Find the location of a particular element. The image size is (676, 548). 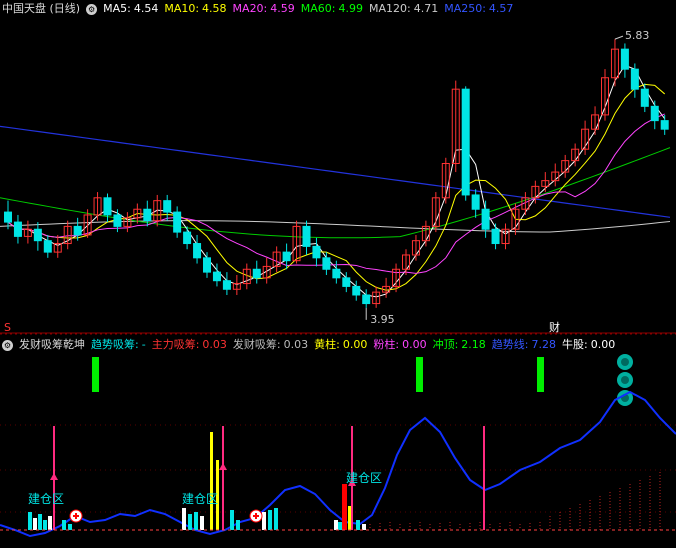

high-label: 5.83 is located at coordinates (637, 35).